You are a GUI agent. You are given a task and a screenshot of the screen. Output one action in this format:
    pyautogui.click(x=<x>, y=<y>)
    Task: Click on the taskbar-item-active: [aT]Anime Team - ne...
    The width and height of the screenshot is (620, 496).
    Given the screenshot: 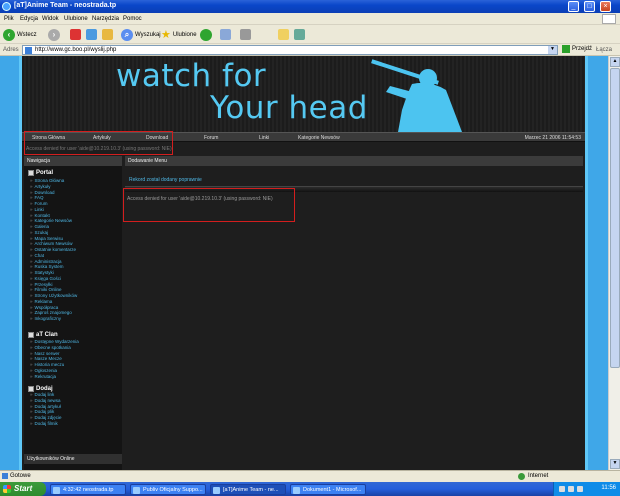 What is the action you would take?
    pyautogui.click(x=248, y=489)
    